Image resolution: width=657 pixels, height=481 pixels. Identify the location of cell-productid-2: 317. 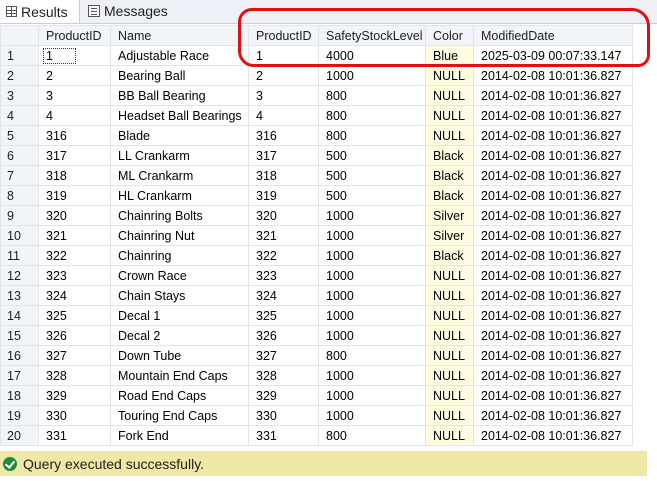
(283, 155).